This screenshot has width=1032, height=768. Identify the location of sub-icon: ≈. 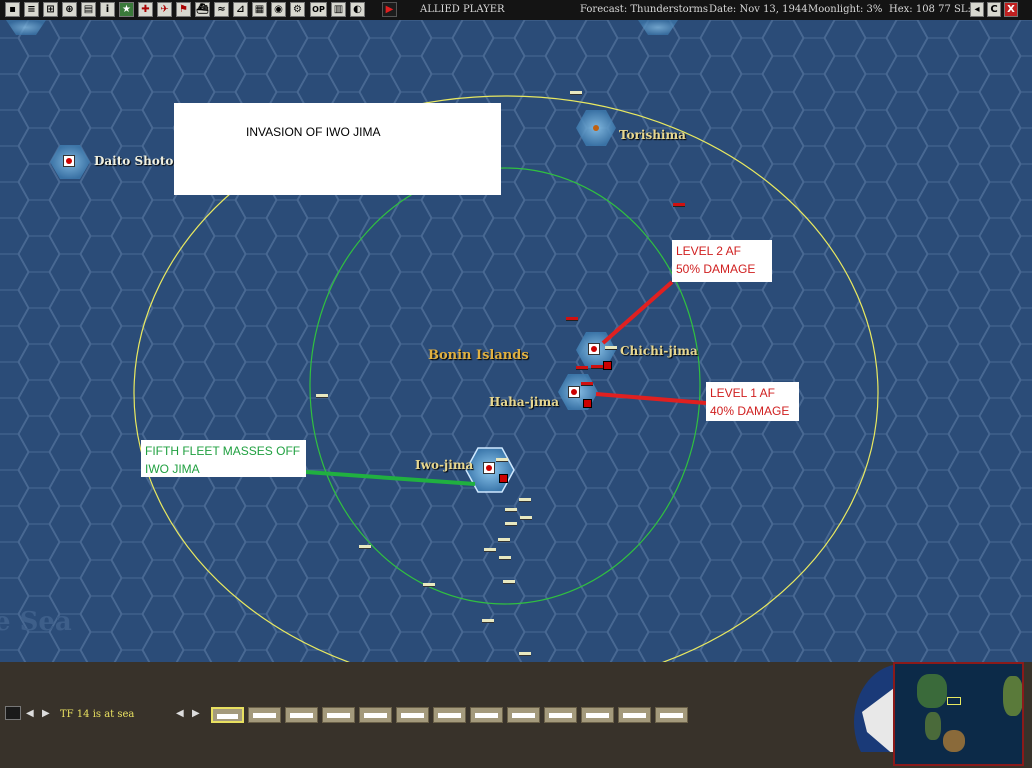
(221, 9).